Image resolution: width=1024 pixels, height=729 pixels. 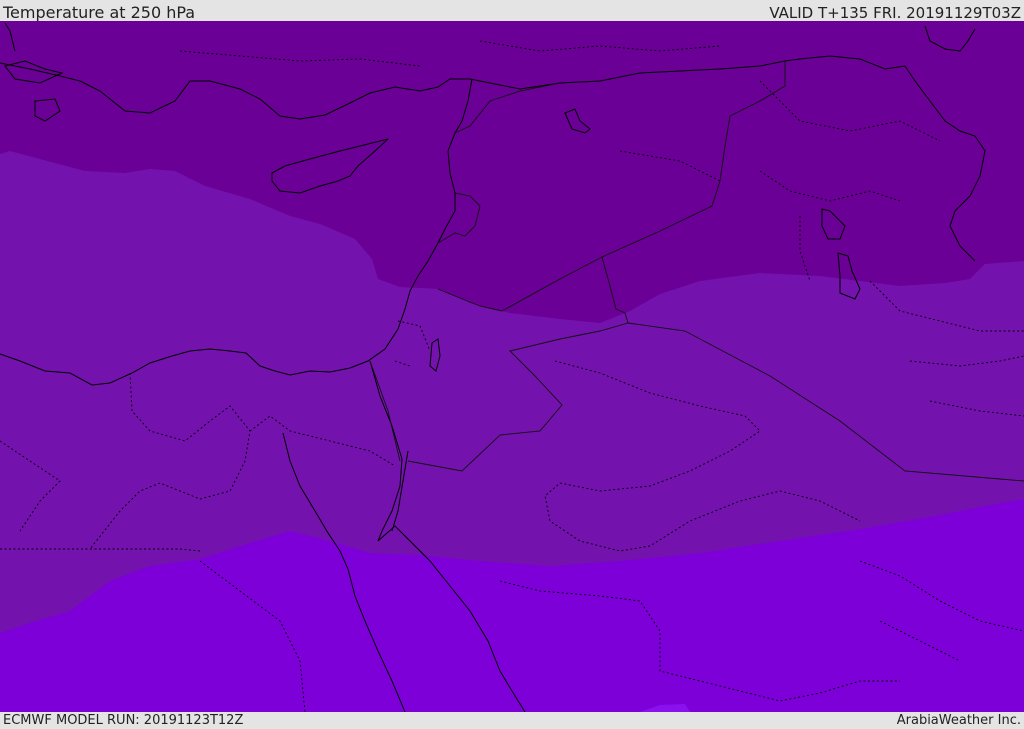 I want to click on model-run: ECMWF MODEL RUN: 20191123T12Z, so click(x=123, y=720).